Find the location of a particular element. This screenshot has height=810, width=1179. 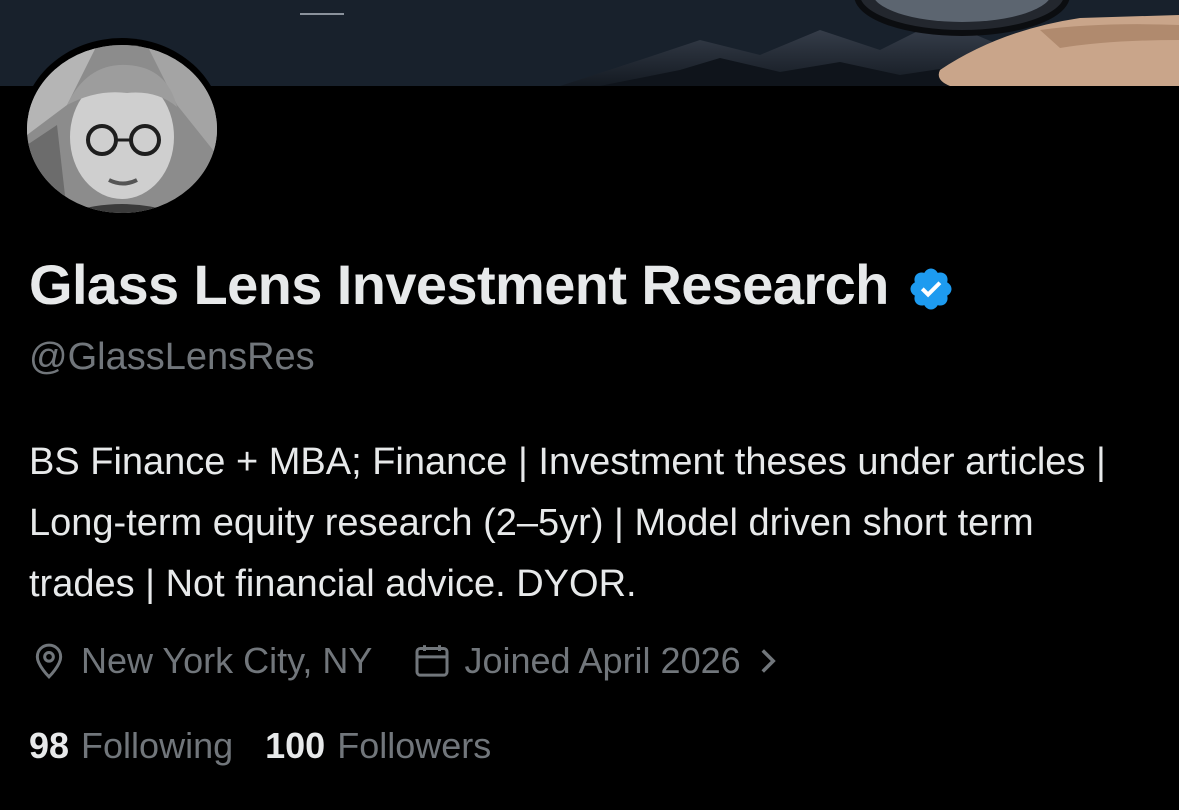

calendar-icon is located at coordinates (432, 661).